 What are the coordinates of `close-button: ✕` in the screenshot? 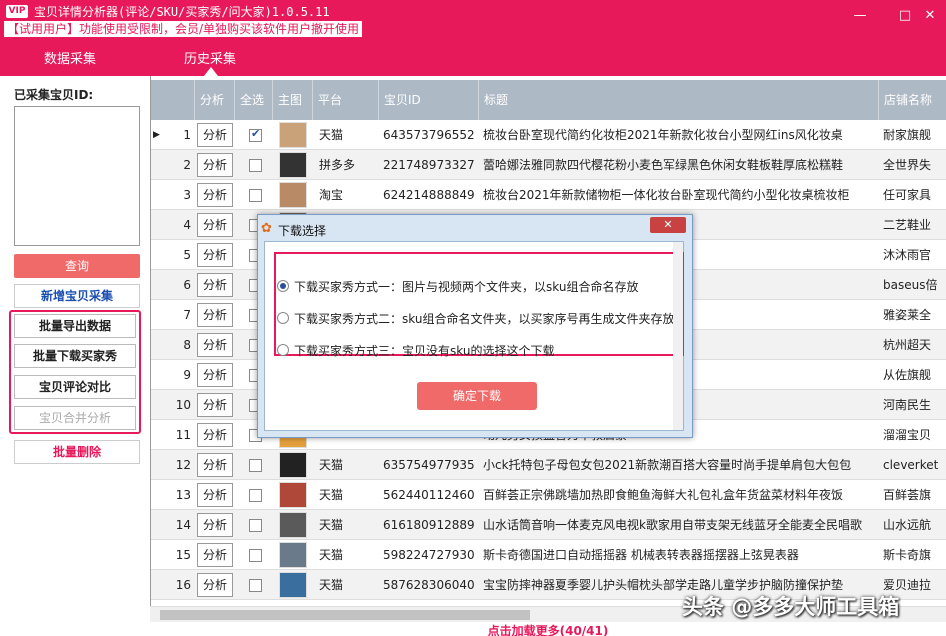 It's located at (930, 16).